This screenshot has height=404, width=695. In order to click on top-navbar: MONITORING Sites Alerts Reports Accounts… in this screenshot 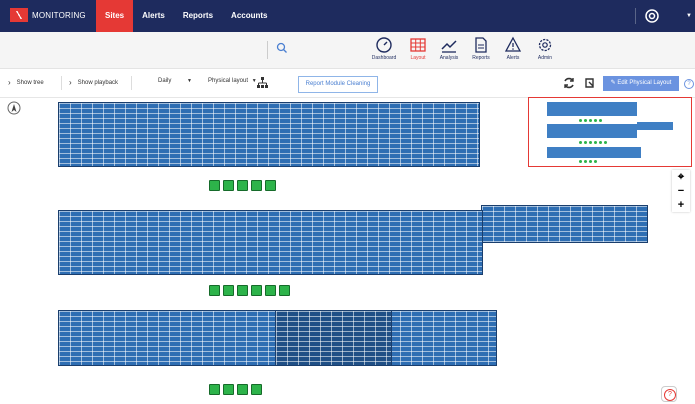, I will do `click(347, 16)`.